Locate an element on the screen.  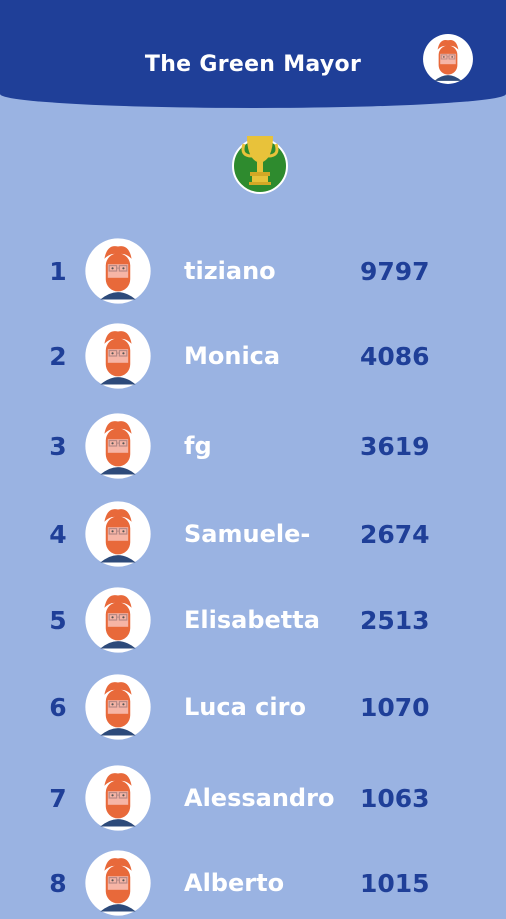
rank-number: 5 is located at coordinates (58, 620).